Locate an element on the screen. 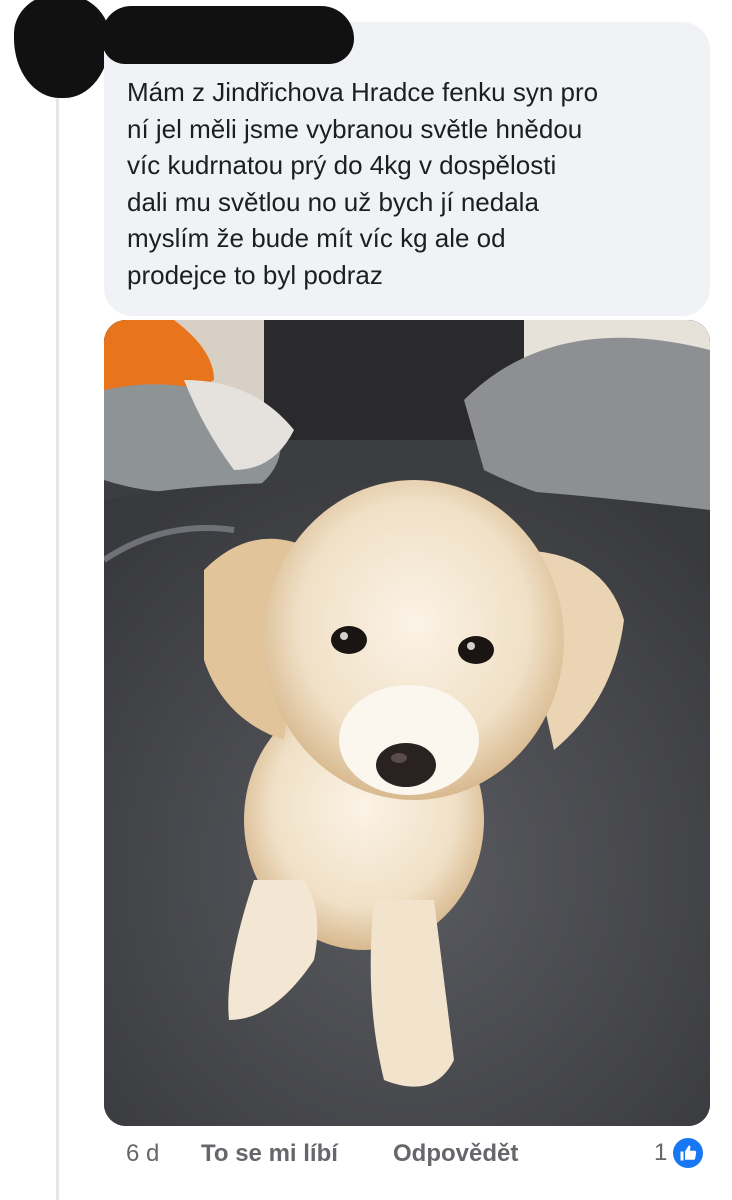  avatar-redacted is located at coordinates (62, 49).